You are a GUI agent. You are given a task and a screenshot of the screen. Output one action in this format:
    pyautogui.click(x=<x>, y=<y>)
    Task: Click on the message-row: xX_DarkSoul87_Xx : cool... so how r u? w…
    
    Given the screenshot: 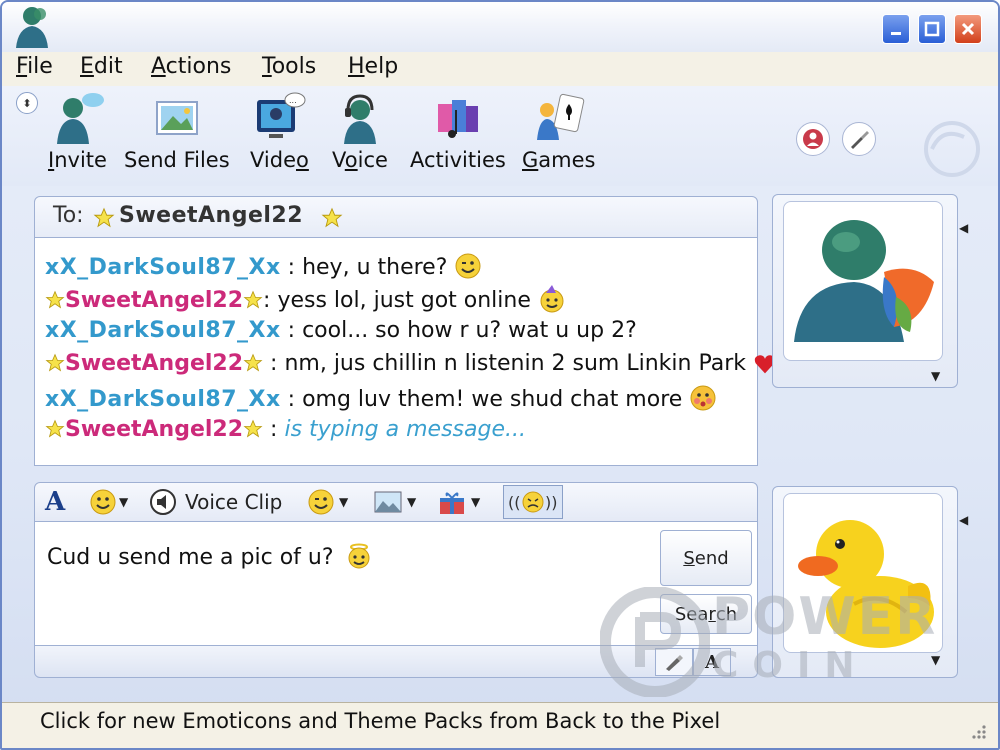 What is the action you would take?
    pyautogui.click(x=341, y=330)
    